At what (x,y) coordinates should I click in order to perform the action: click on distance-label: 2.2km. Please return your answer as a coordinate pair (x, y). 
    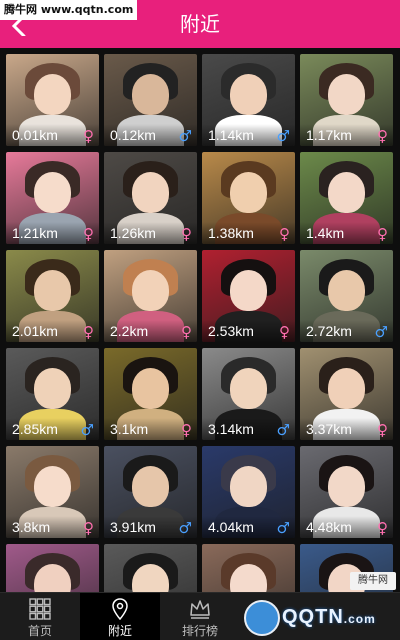
    Looking at the image, I should click on (129, 331).